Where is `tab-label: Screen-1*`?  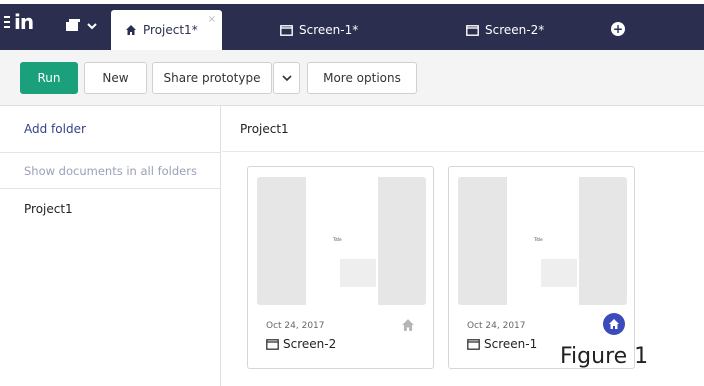
tab-label: Screen-1* is located at coordinates (329, 30).